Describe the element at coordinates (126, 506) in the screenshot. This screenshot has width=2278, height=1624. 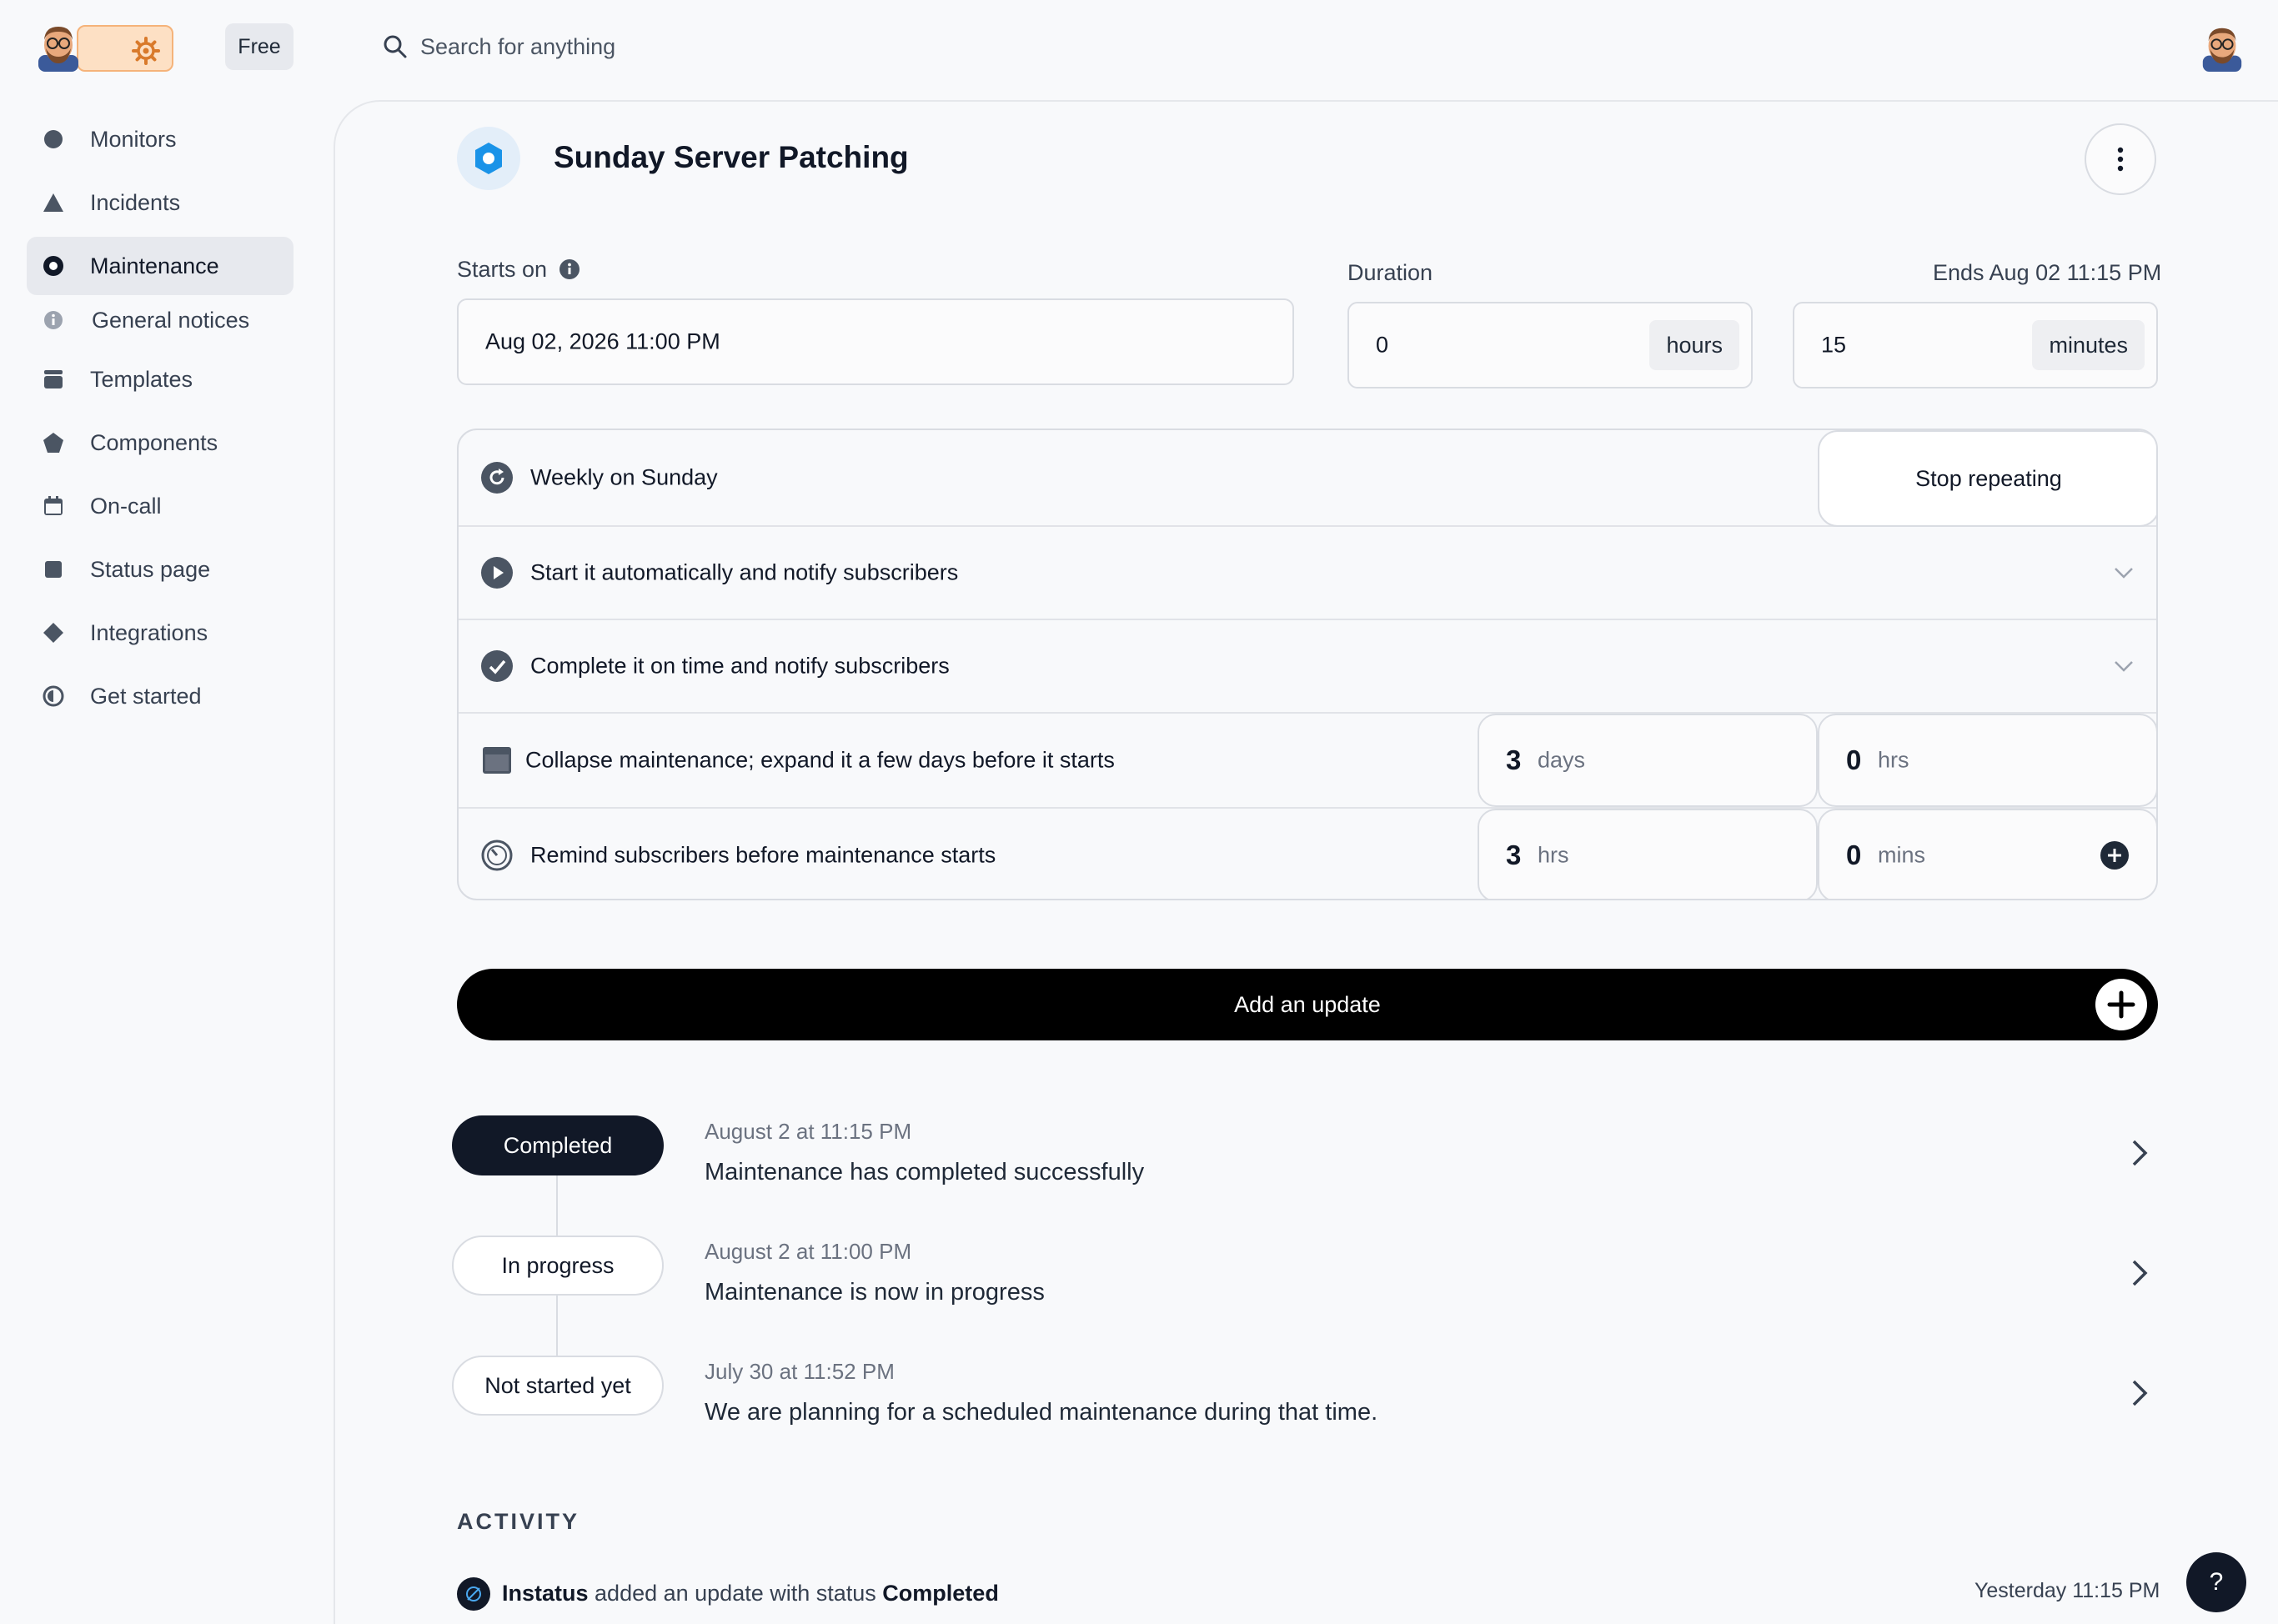
I see `sidebar-item-label: On-call` at that location.